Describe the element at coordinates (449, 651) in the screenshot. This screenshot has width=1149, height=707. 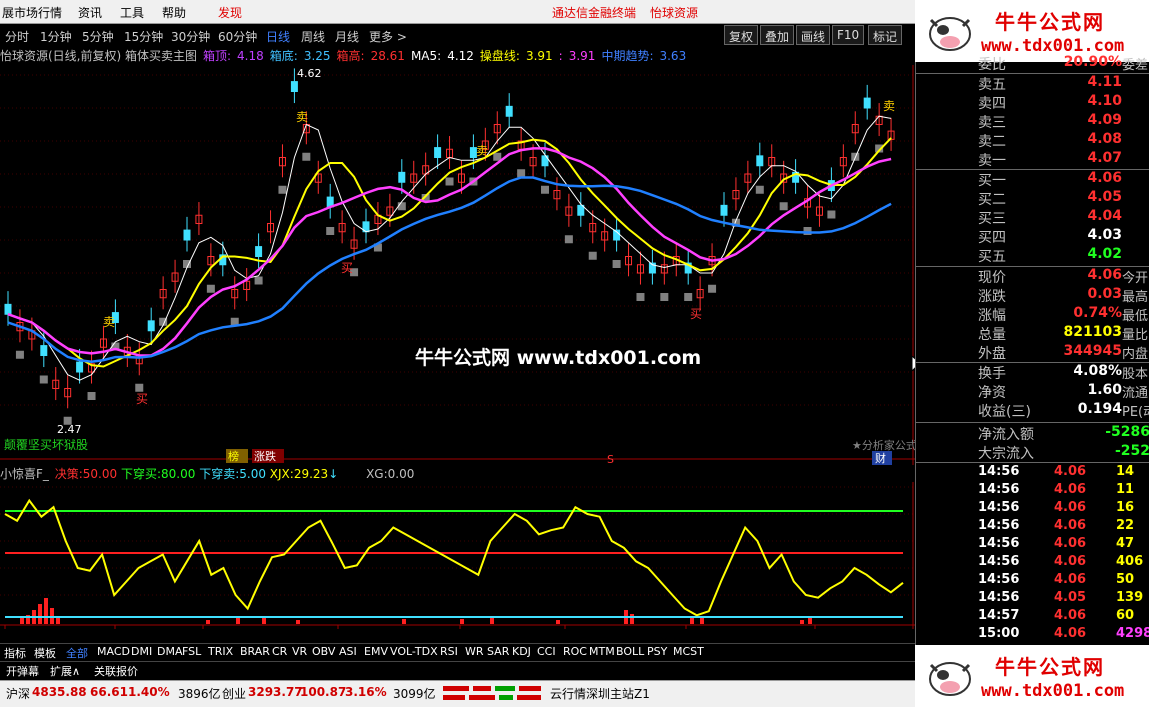
I see `tab-rsi: RSI` at that location.